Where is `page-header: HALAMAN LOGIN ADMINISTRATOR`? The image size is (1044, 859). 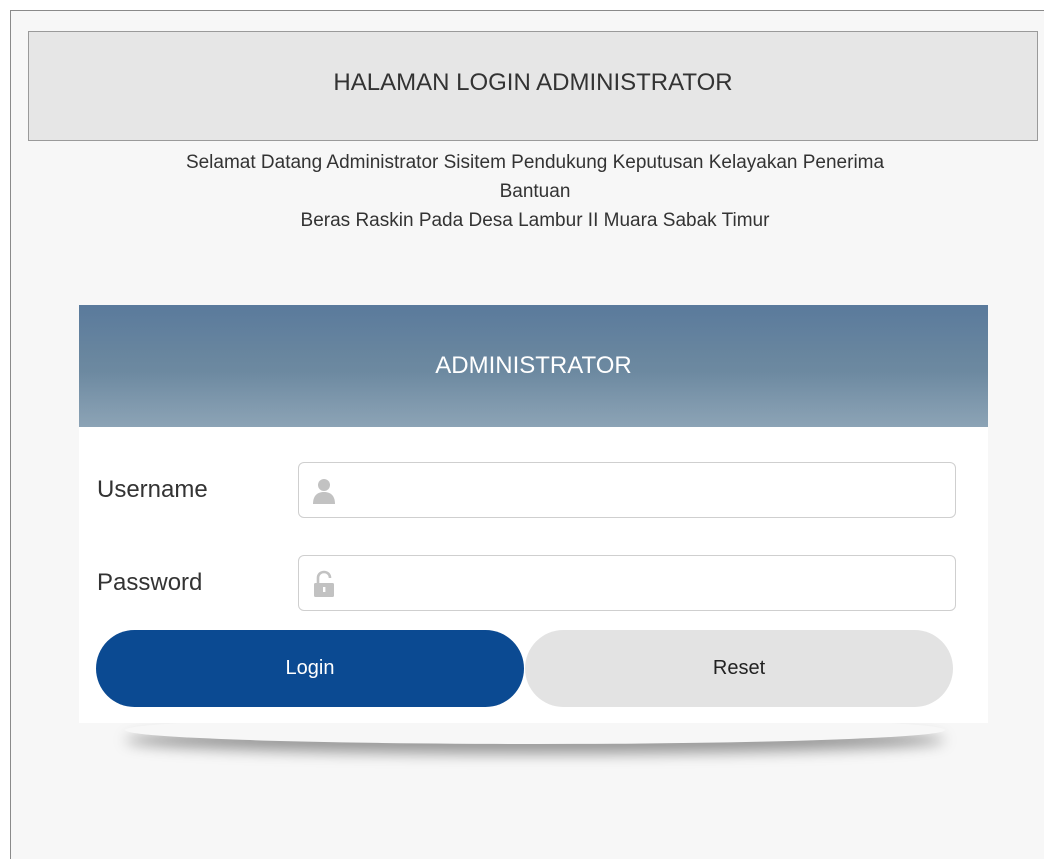
page-header: HALAMAN LOGIN ADMINISTRATOR is located at coordinates (533, 86).